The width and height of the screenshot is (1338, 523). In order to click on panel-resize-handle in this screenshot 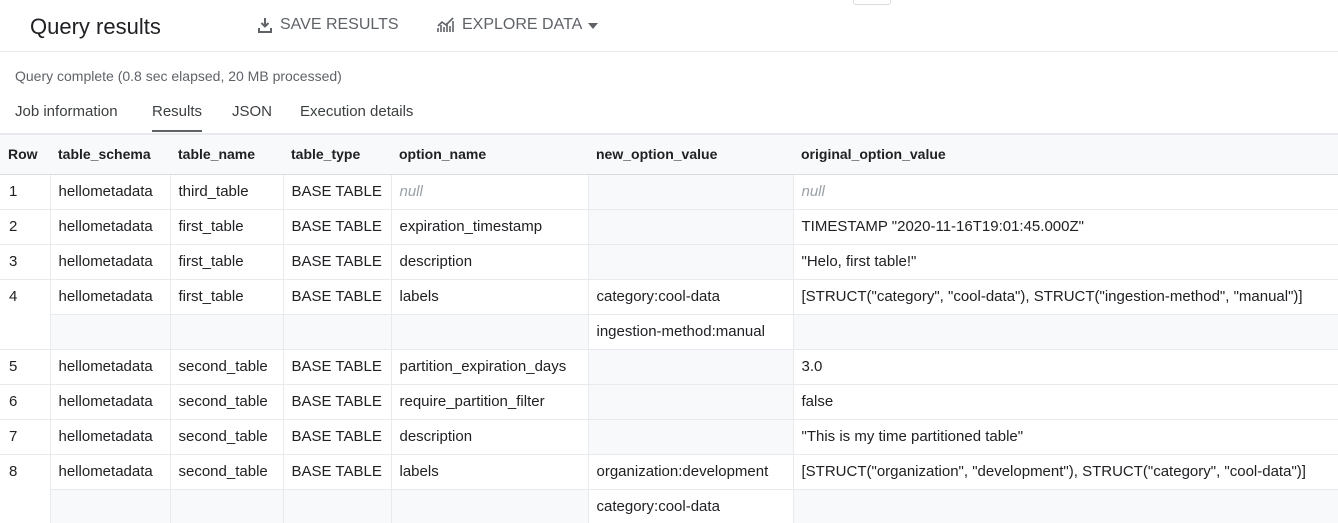, I will do `click(872, 2)`.